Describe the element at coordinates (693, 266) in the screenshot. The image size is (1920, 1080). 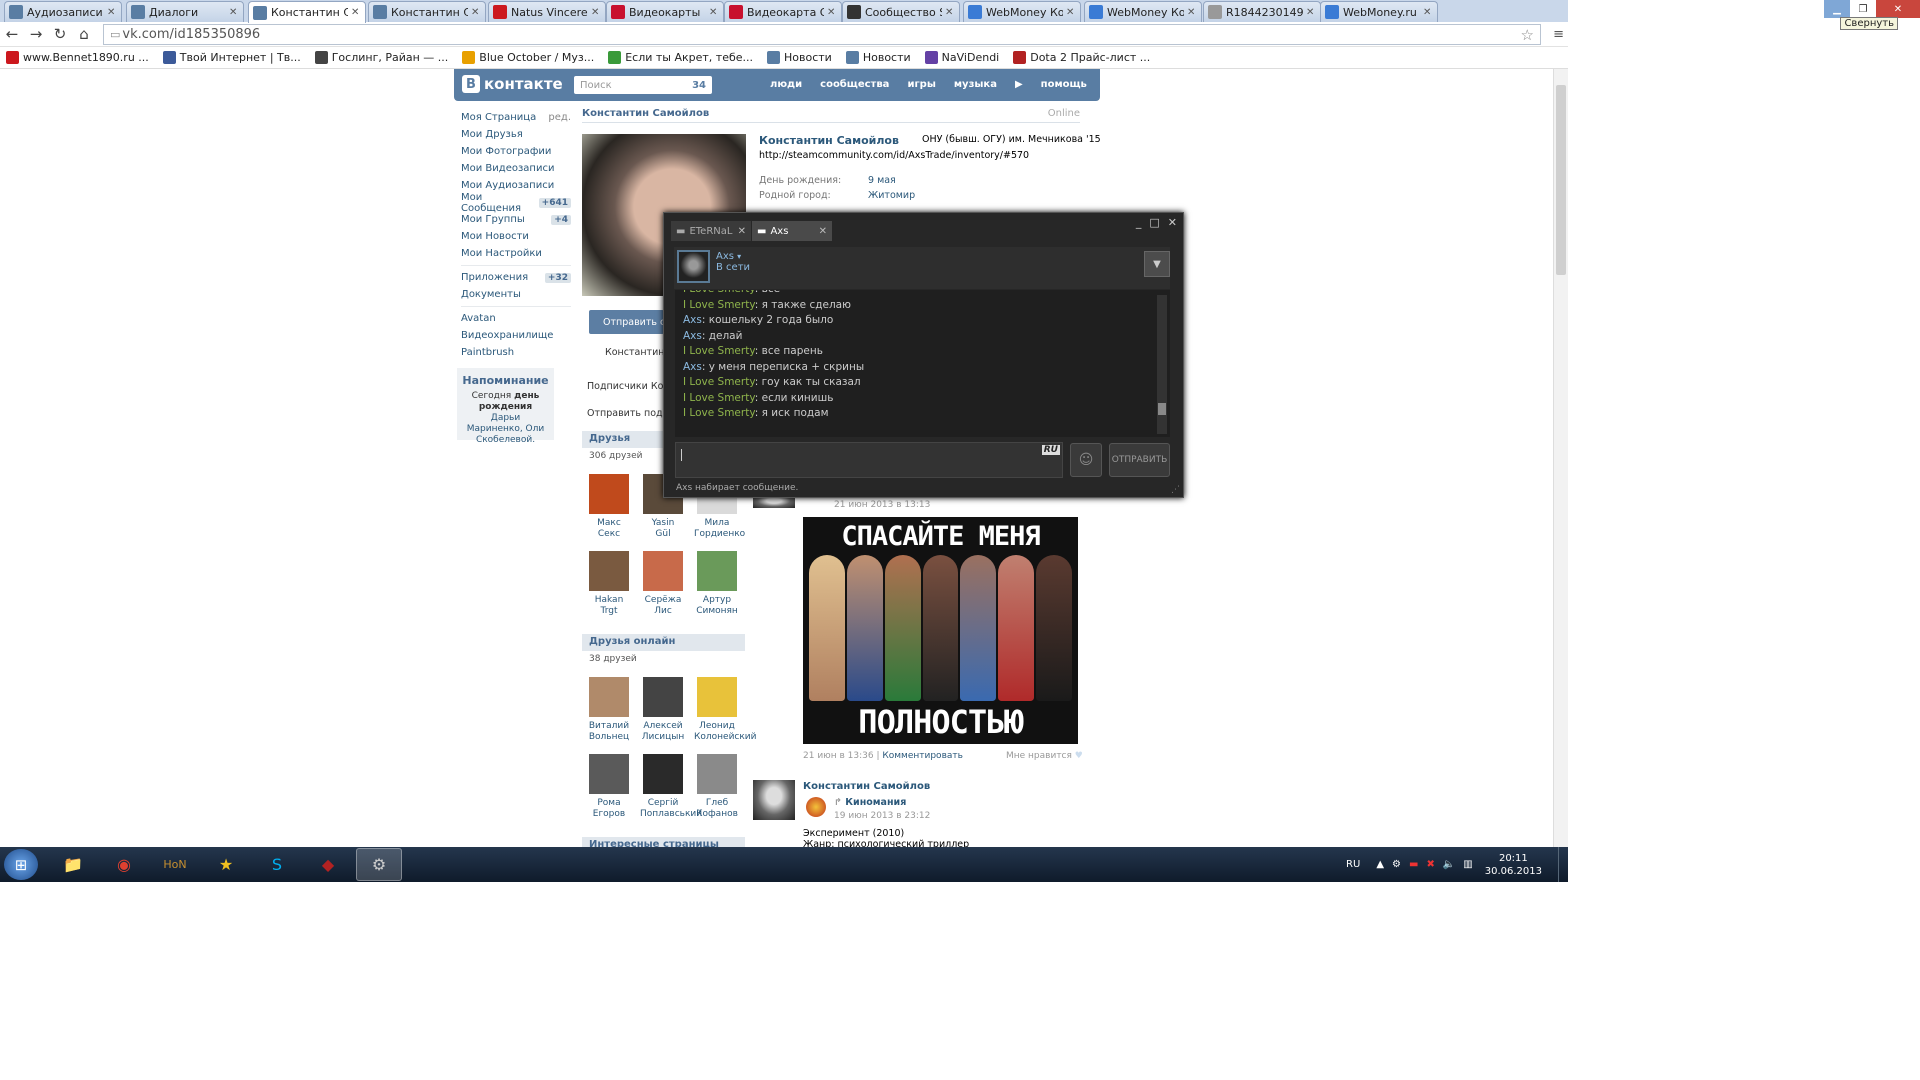
I see `friend-avatar` at that location.